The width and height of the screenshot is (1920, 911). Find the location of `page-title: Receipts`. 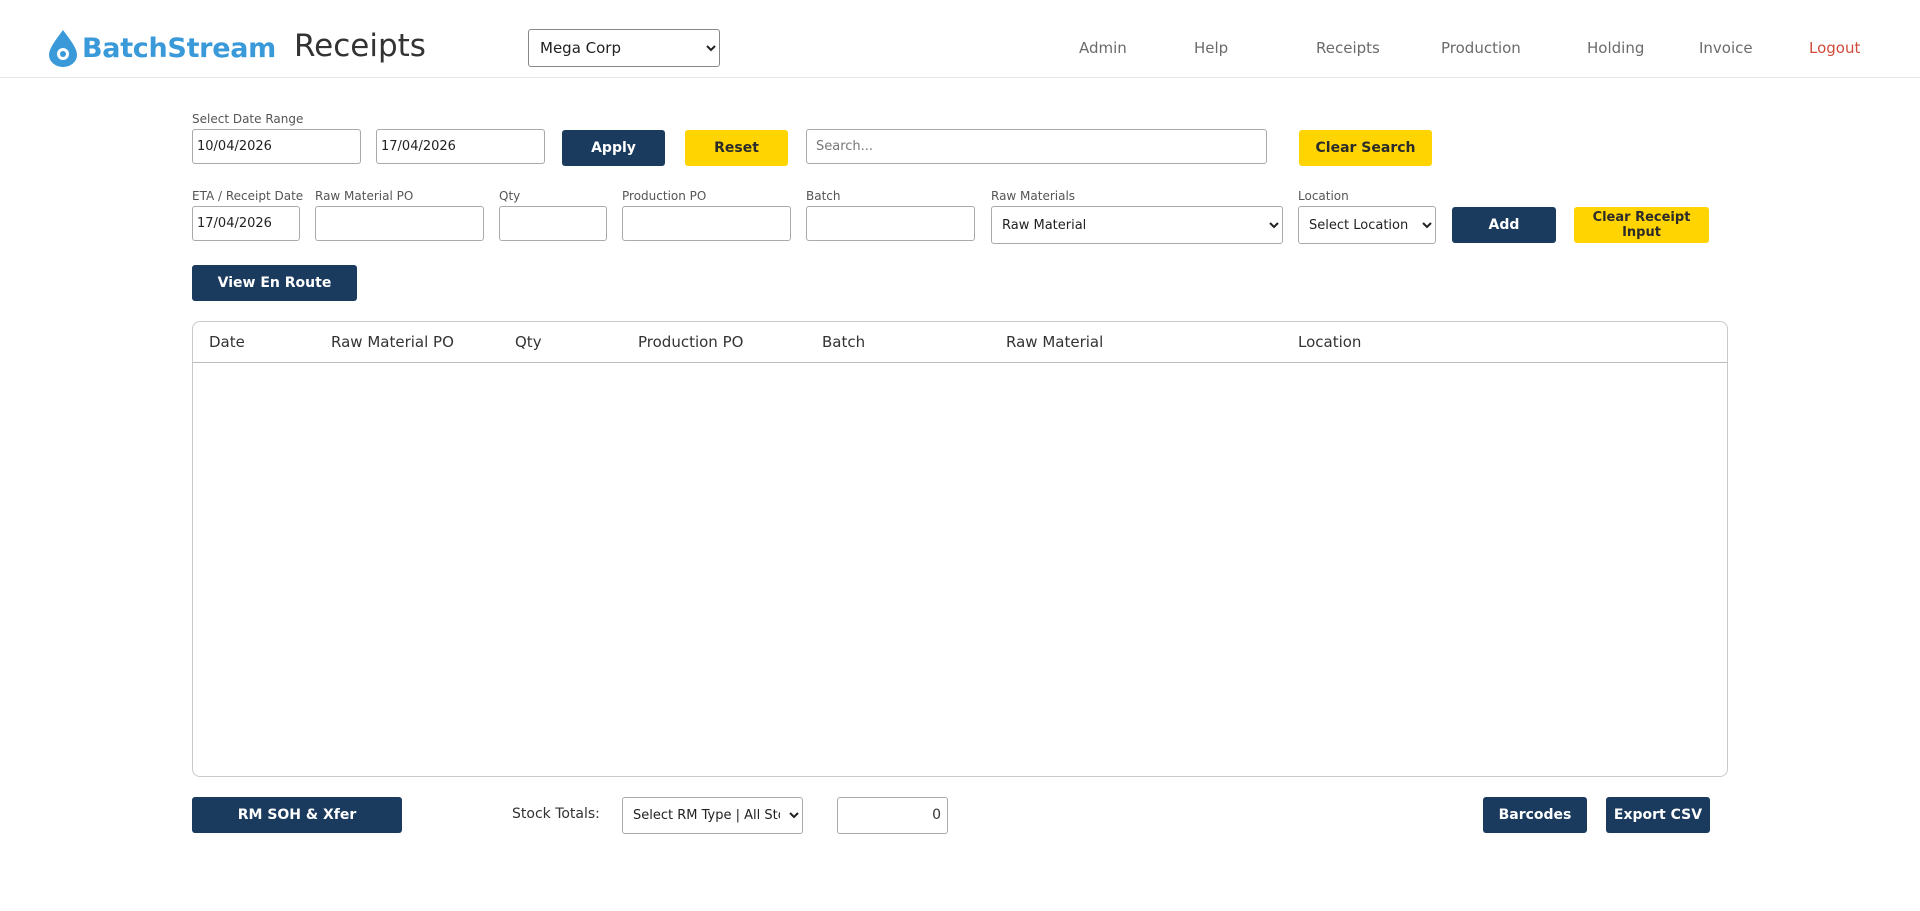

page-title: Receipts is located at coordinates (360, 46).